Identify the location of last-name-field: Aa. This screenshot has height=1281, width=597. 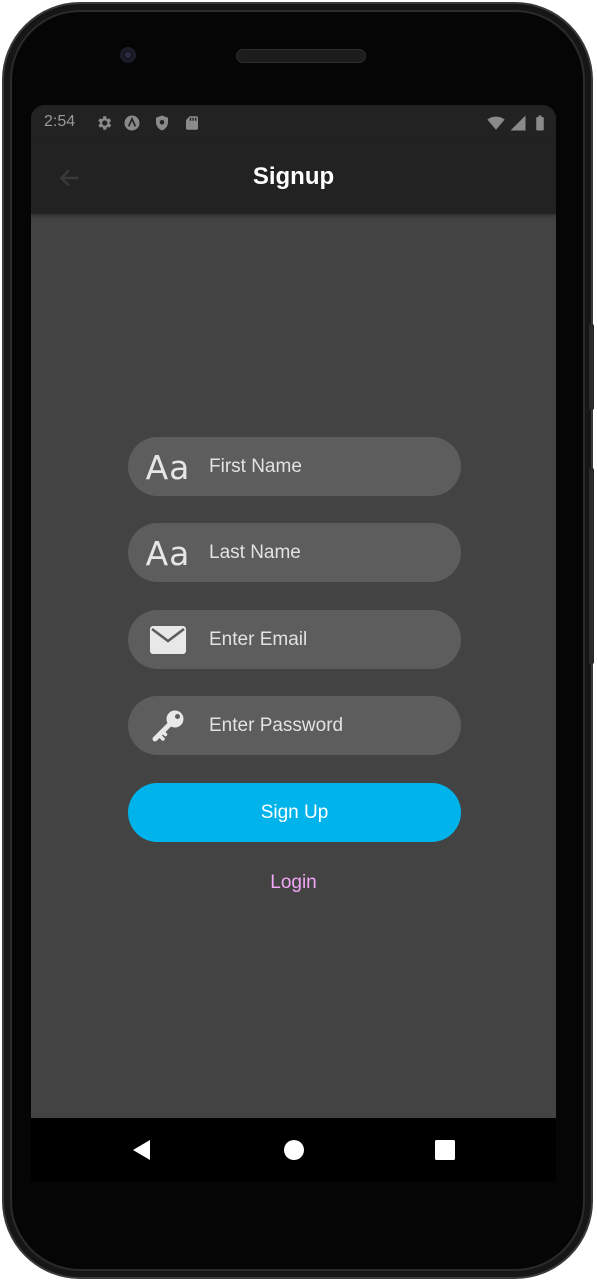
(294, 552).